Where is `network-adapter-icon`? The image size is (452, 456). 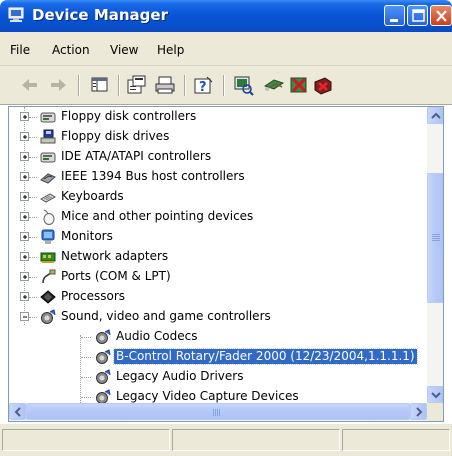
network-adapter-icon is located at coordinates (48, 257).